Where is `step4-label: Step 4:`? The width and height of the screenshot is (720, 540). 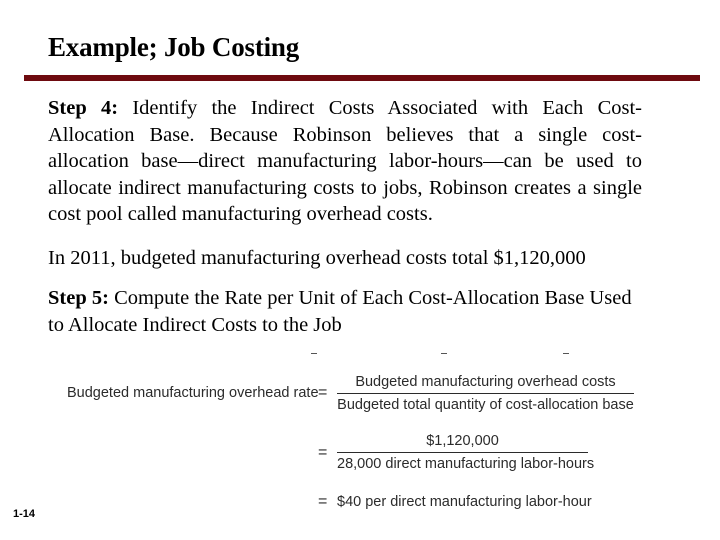
step4-label: Step 4: is located at coordinates (83, 108).